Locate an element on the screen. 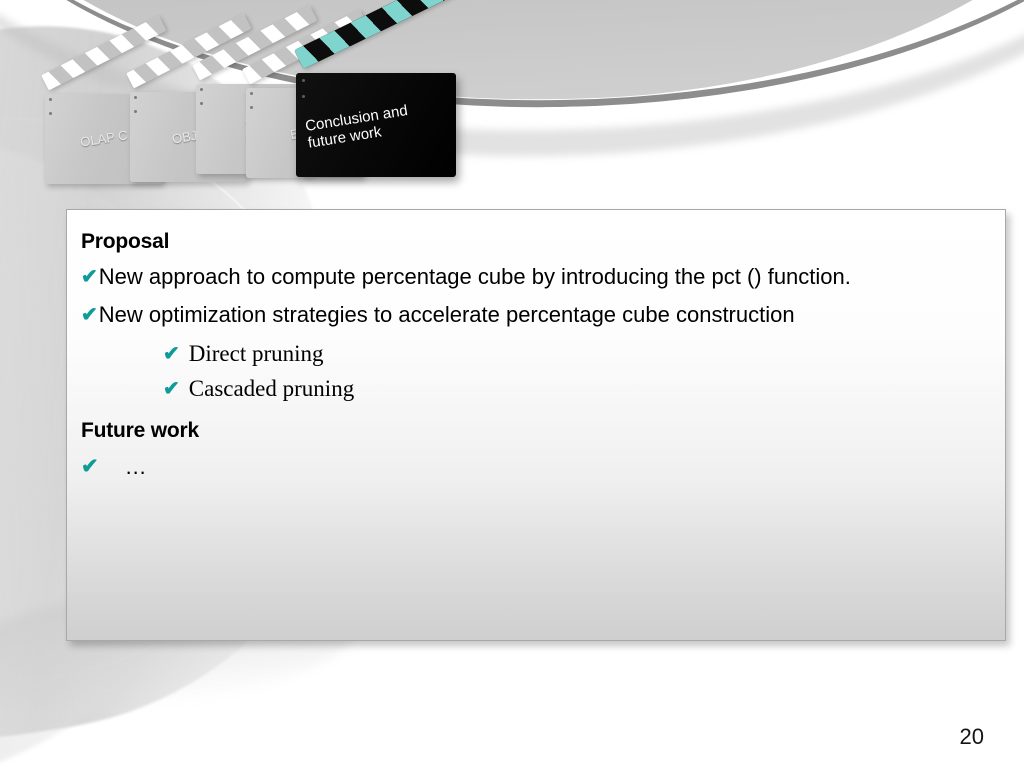 This screenshot has height=768, width=1024. heading-future-work: Future work is located at coordinates (140, 431).